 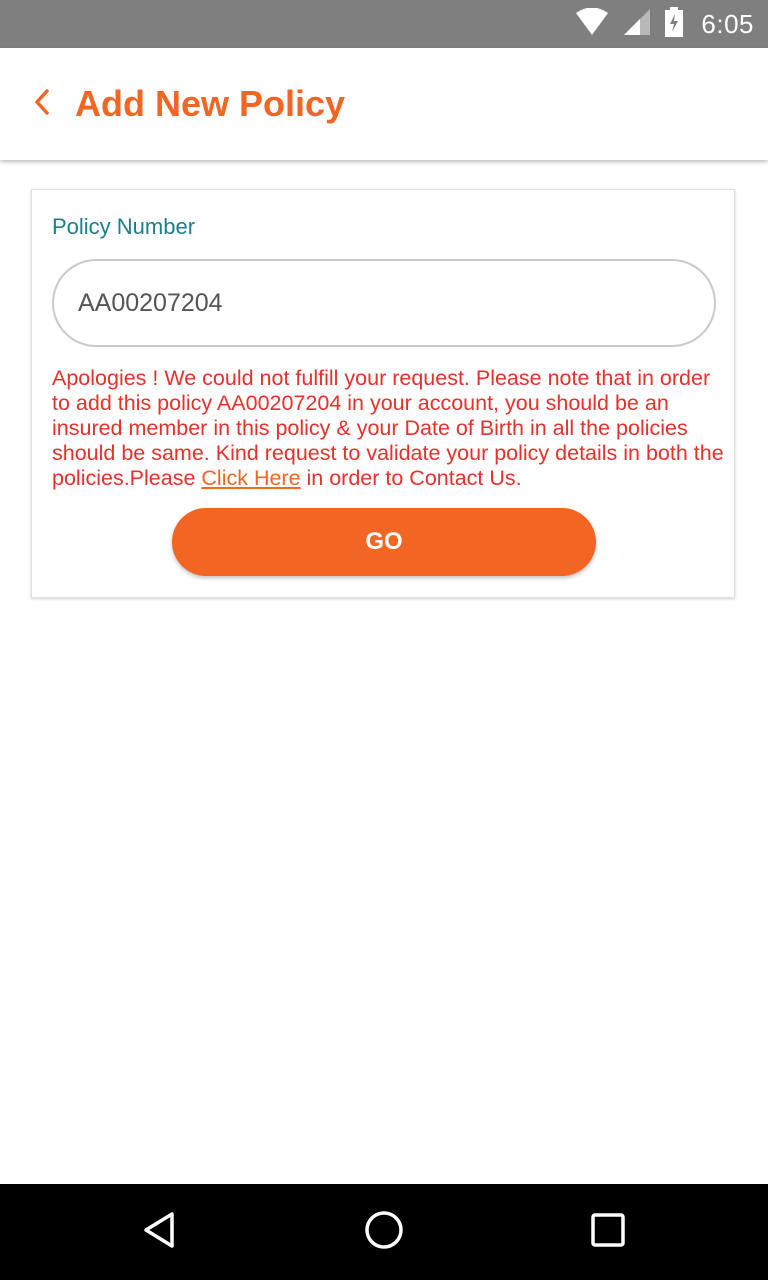 I want to click on policy-number-input, so click(x=384, y=303).